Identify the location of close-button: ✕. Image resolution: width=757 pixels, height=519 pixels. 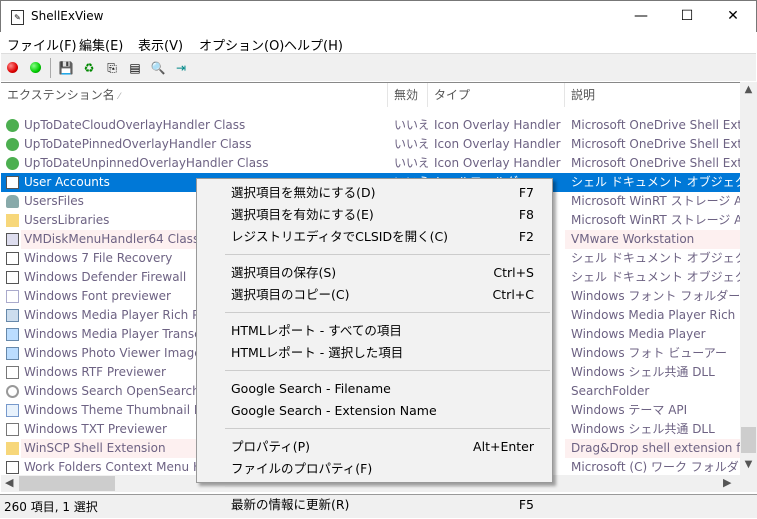
(733, 16).